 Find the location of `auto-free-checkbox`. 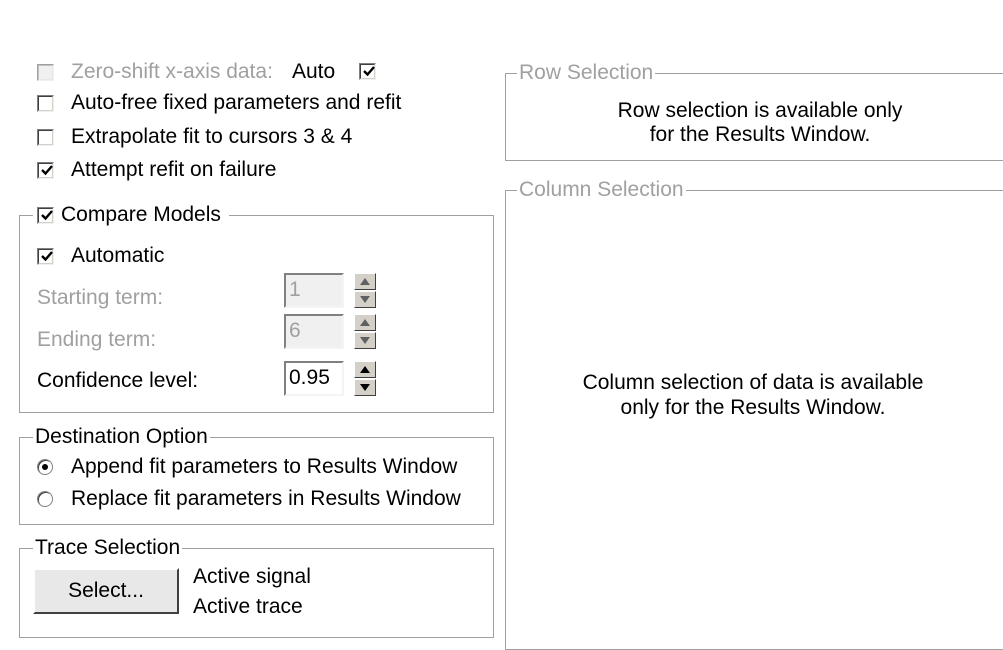

auto-free-checkbox is located at coordinates (45, 103).